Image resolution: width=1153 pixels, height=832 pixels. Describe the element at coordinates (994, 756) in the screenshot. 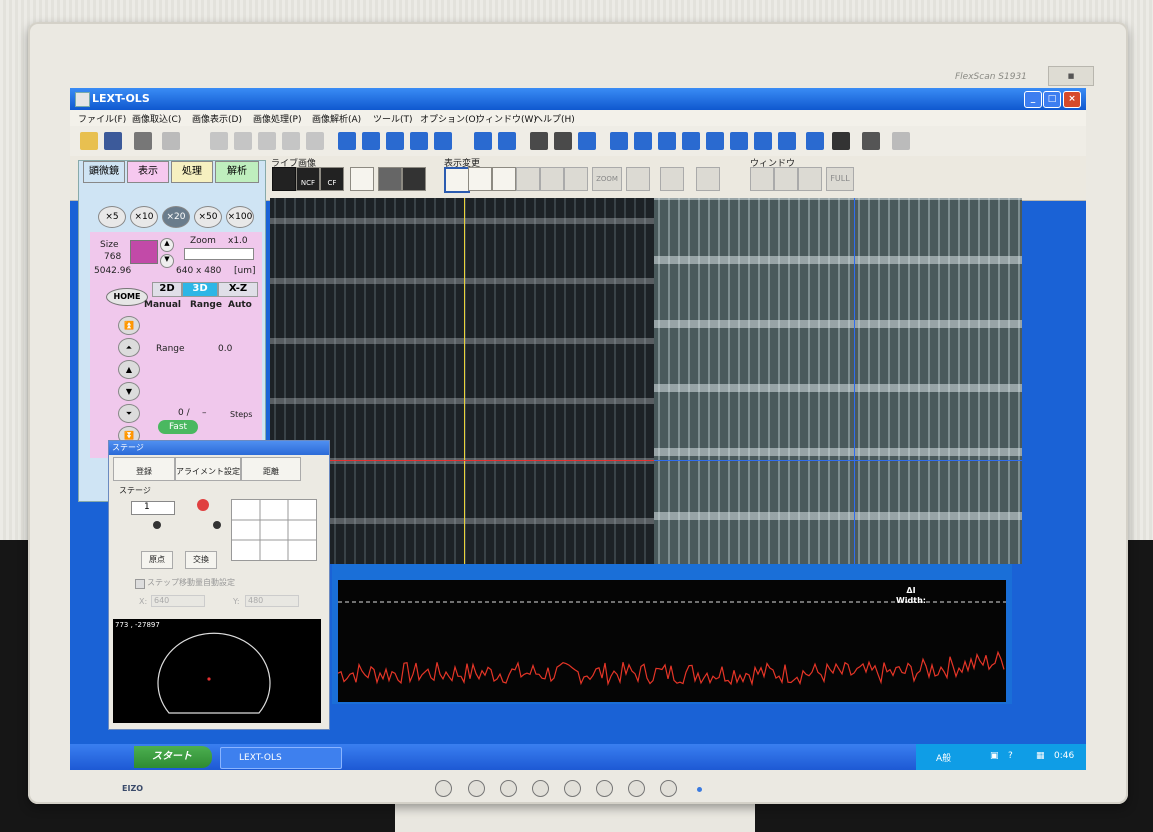

I see `tray-icon: ▣` at that location.